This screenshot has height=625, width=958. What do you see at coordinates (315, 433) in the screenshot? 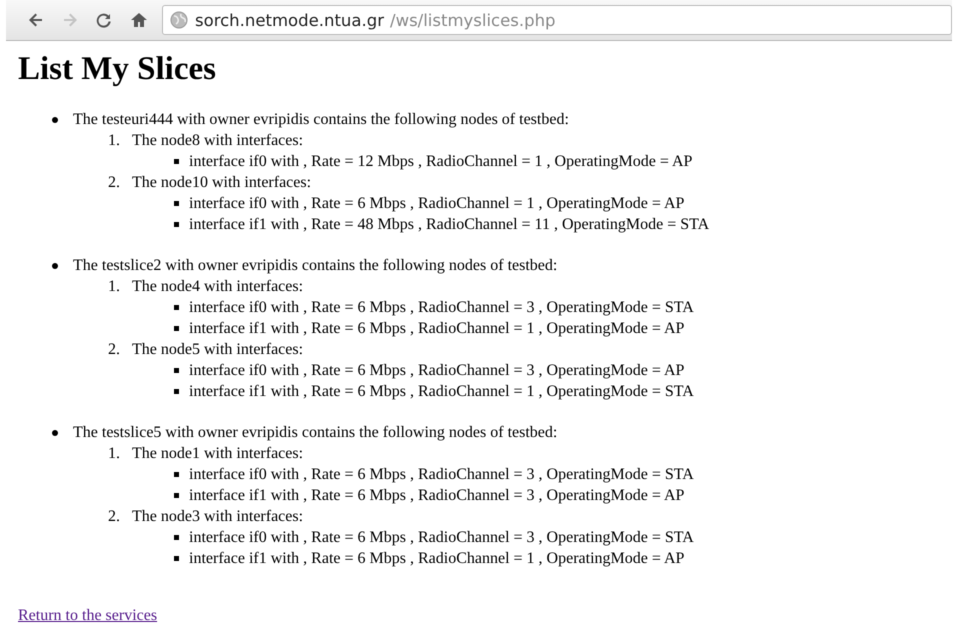
I see `slice-description: The testslice5 with owner evripidis contains the following nodes of testbed:` at bounding box center [315, 433].